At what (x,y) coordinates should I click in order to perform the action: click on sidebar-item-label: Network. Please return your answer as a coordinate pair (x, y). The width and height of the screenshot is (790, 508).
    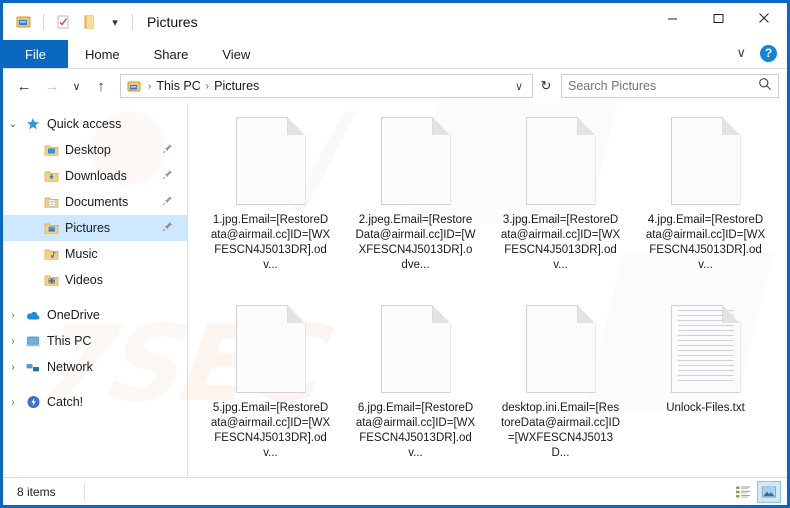
    Looking at the image, I should click on (70, 367).